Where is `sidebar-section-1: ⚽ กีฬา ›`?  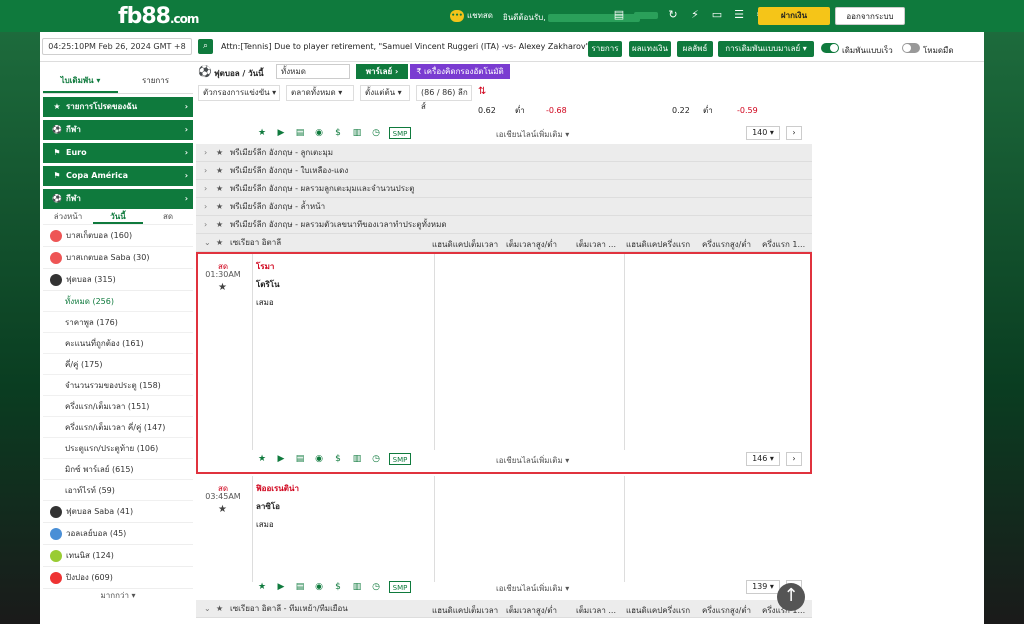
sidebar-section-1: ⚽ กีฬา › is located at coordinates (118, 130).